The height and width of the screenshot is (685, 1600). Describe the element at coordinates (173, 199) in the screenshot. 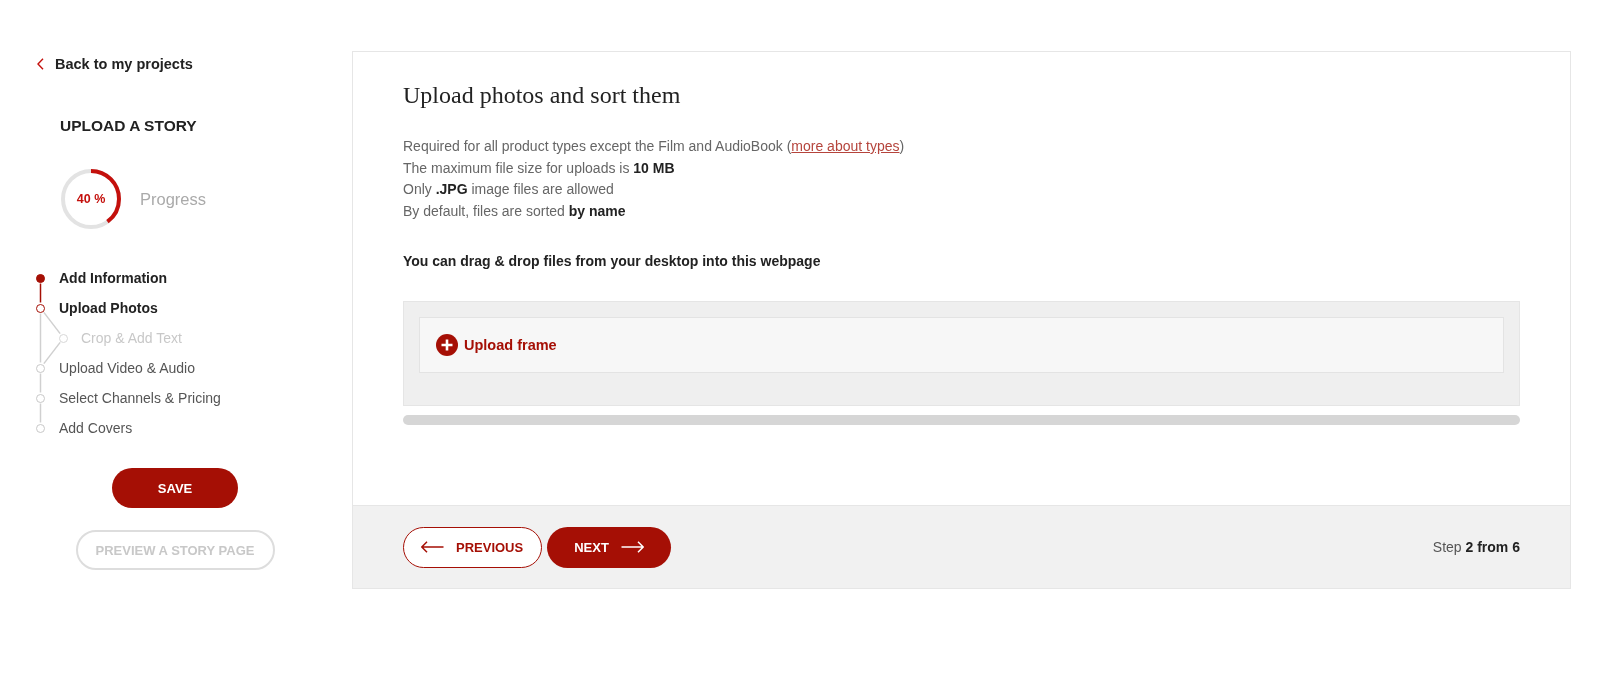

I see `progress-label: Progress` at that location.